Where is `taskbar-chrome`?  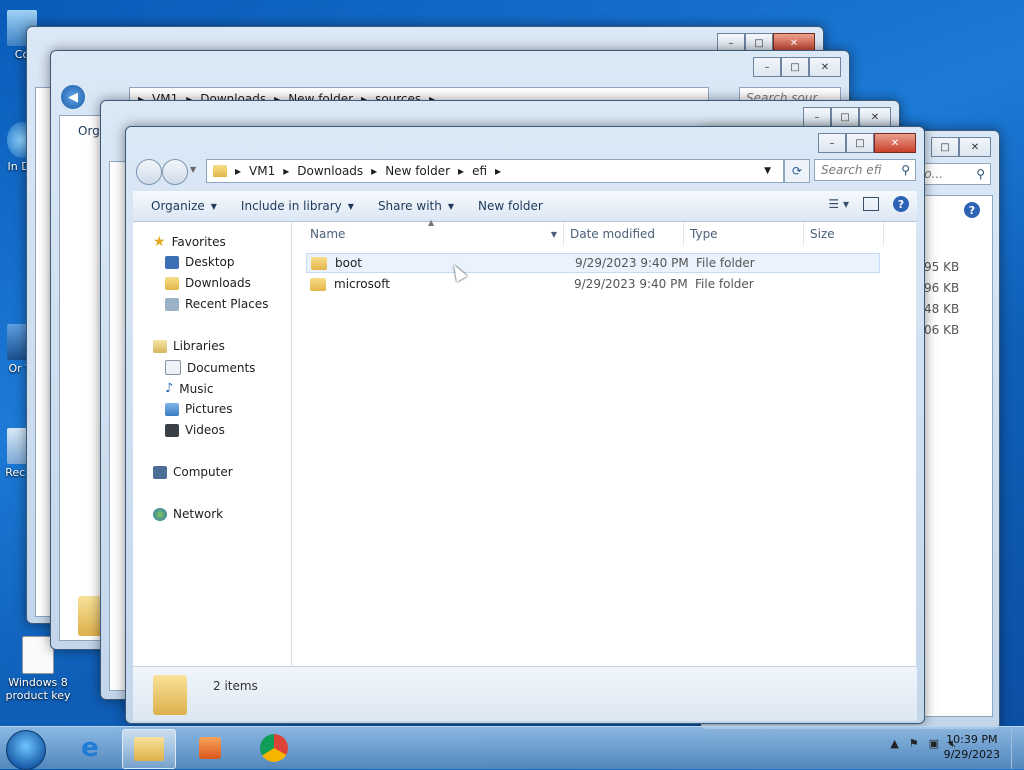
taskbar-chrome is located at coordinates (274, 748).